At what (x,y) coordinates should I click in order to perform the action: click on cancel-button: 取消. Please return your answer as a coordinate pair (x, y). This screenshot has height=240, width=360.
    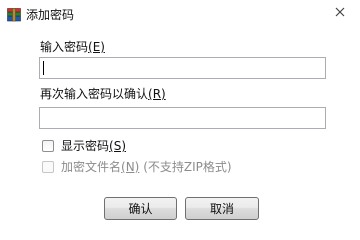
    Looking at the image, I should click on (222, 208).